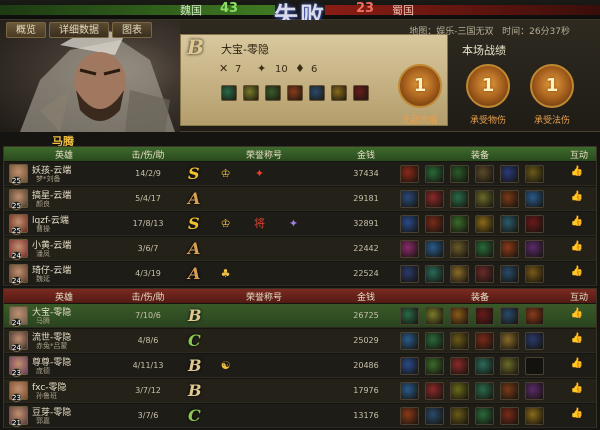 The height and width of the screenshot is (430, 600). I want to click on tab-overview: 概览, so click(26, 30).